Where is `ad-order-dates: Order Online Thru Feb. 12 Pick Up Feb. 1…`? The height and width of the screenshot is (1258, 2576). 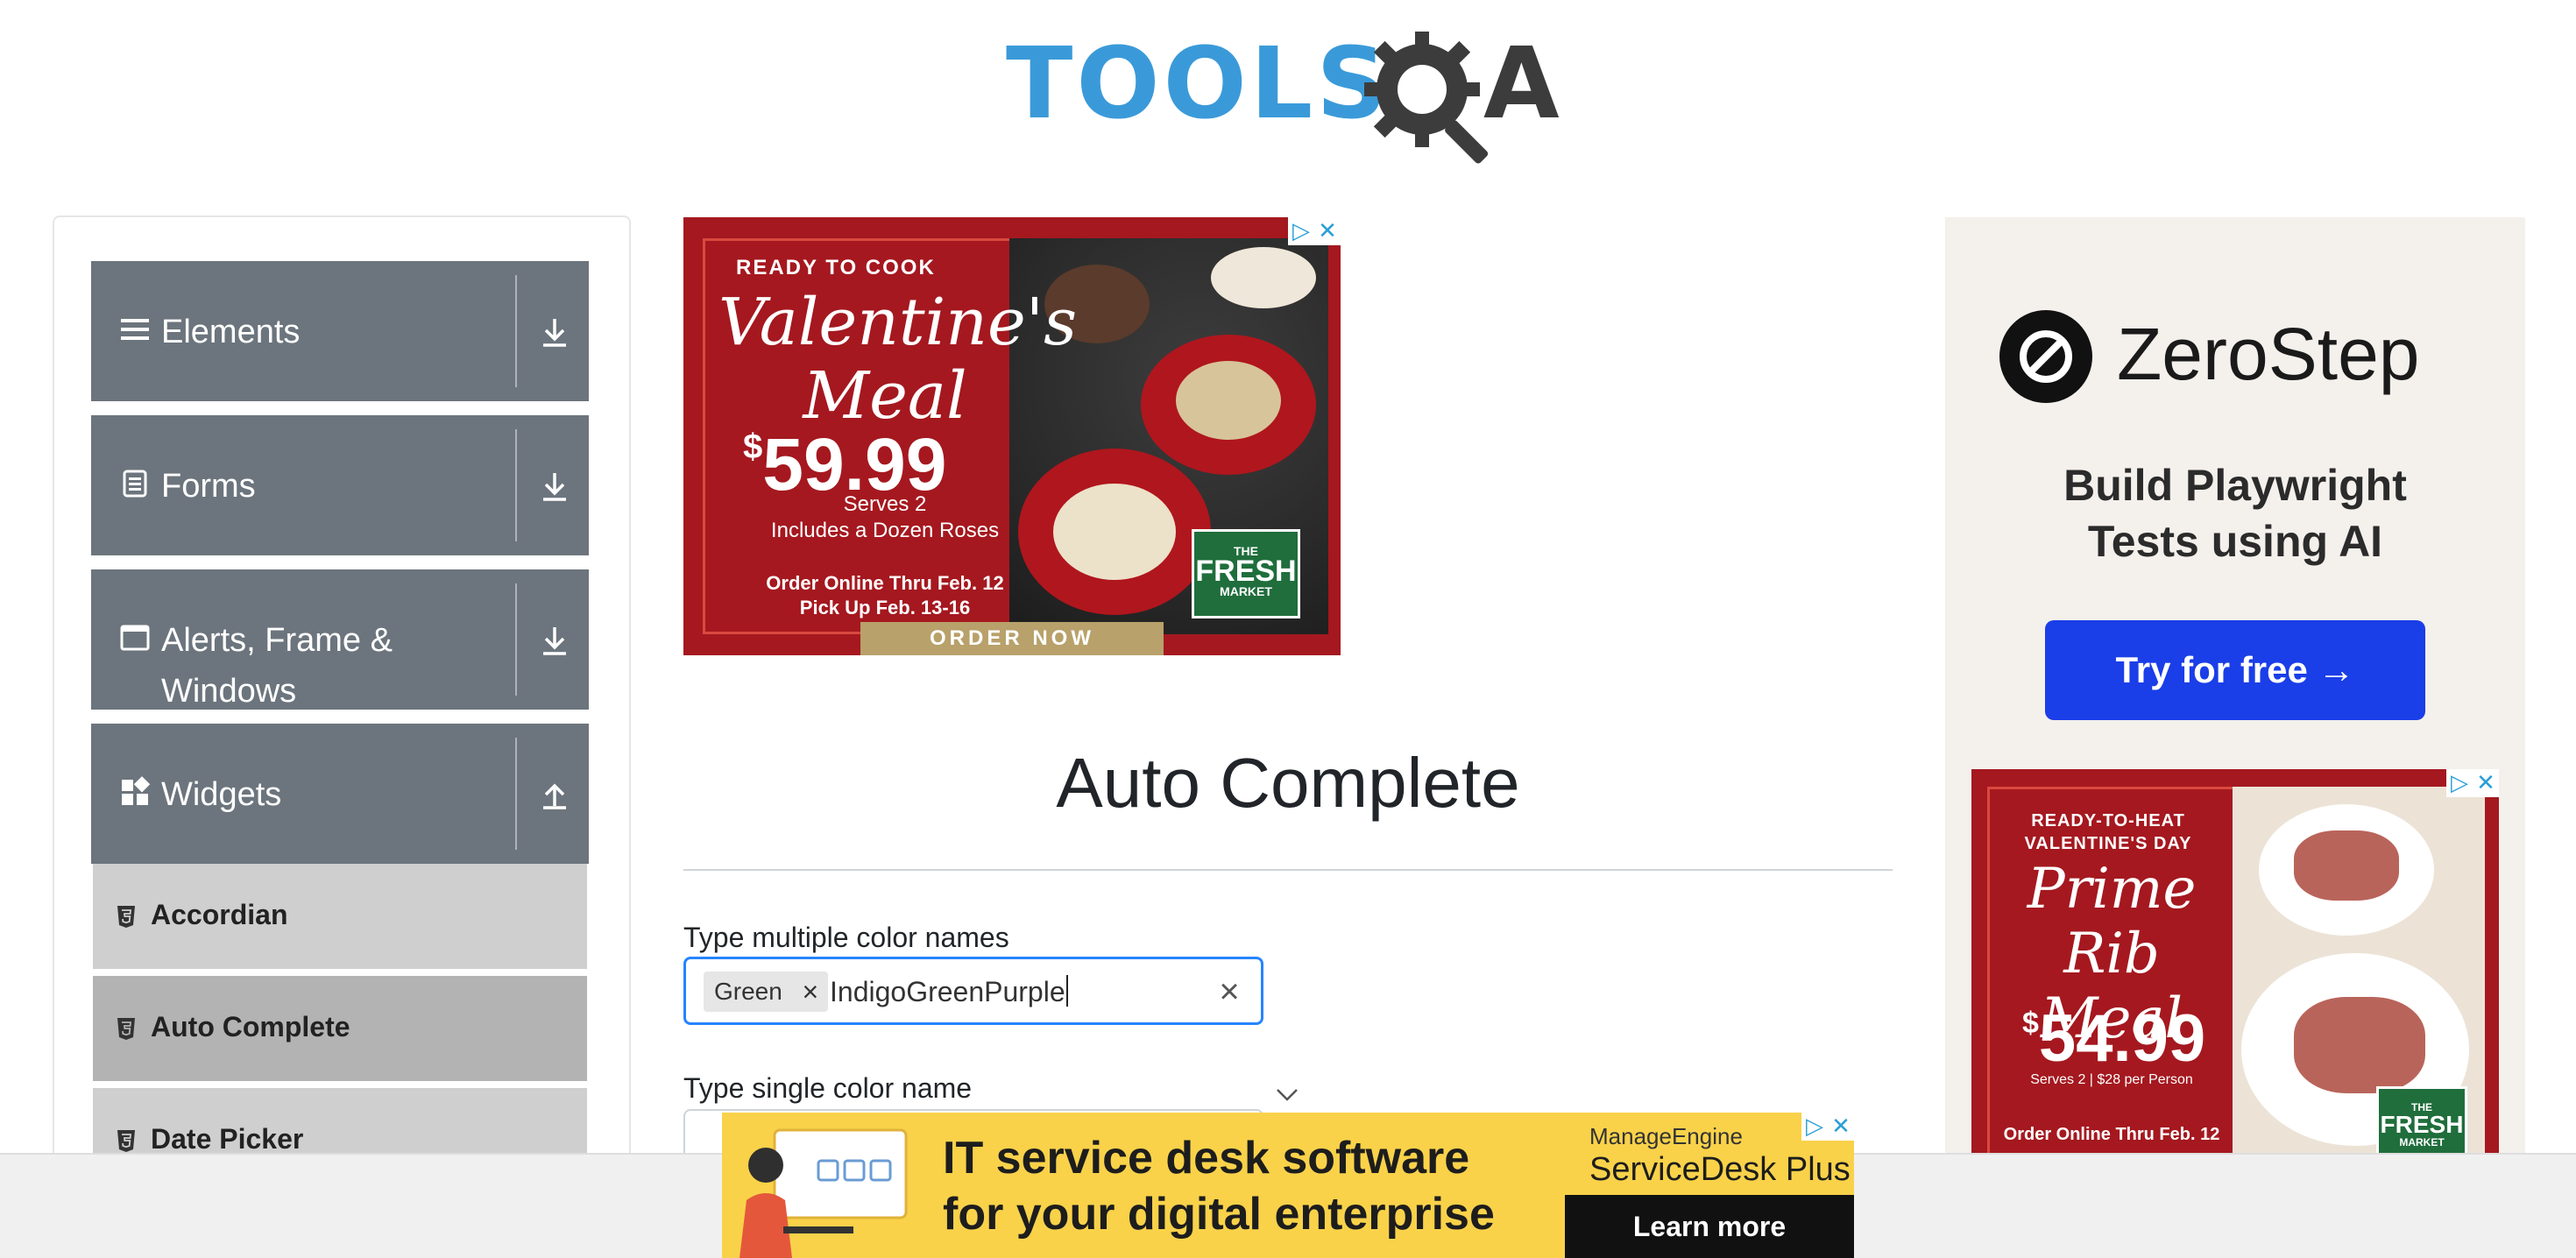 ad-order-dates: Order Online Thru Feb. 12 Pick Up Feb. 1… is located at coordinates (884, 595).